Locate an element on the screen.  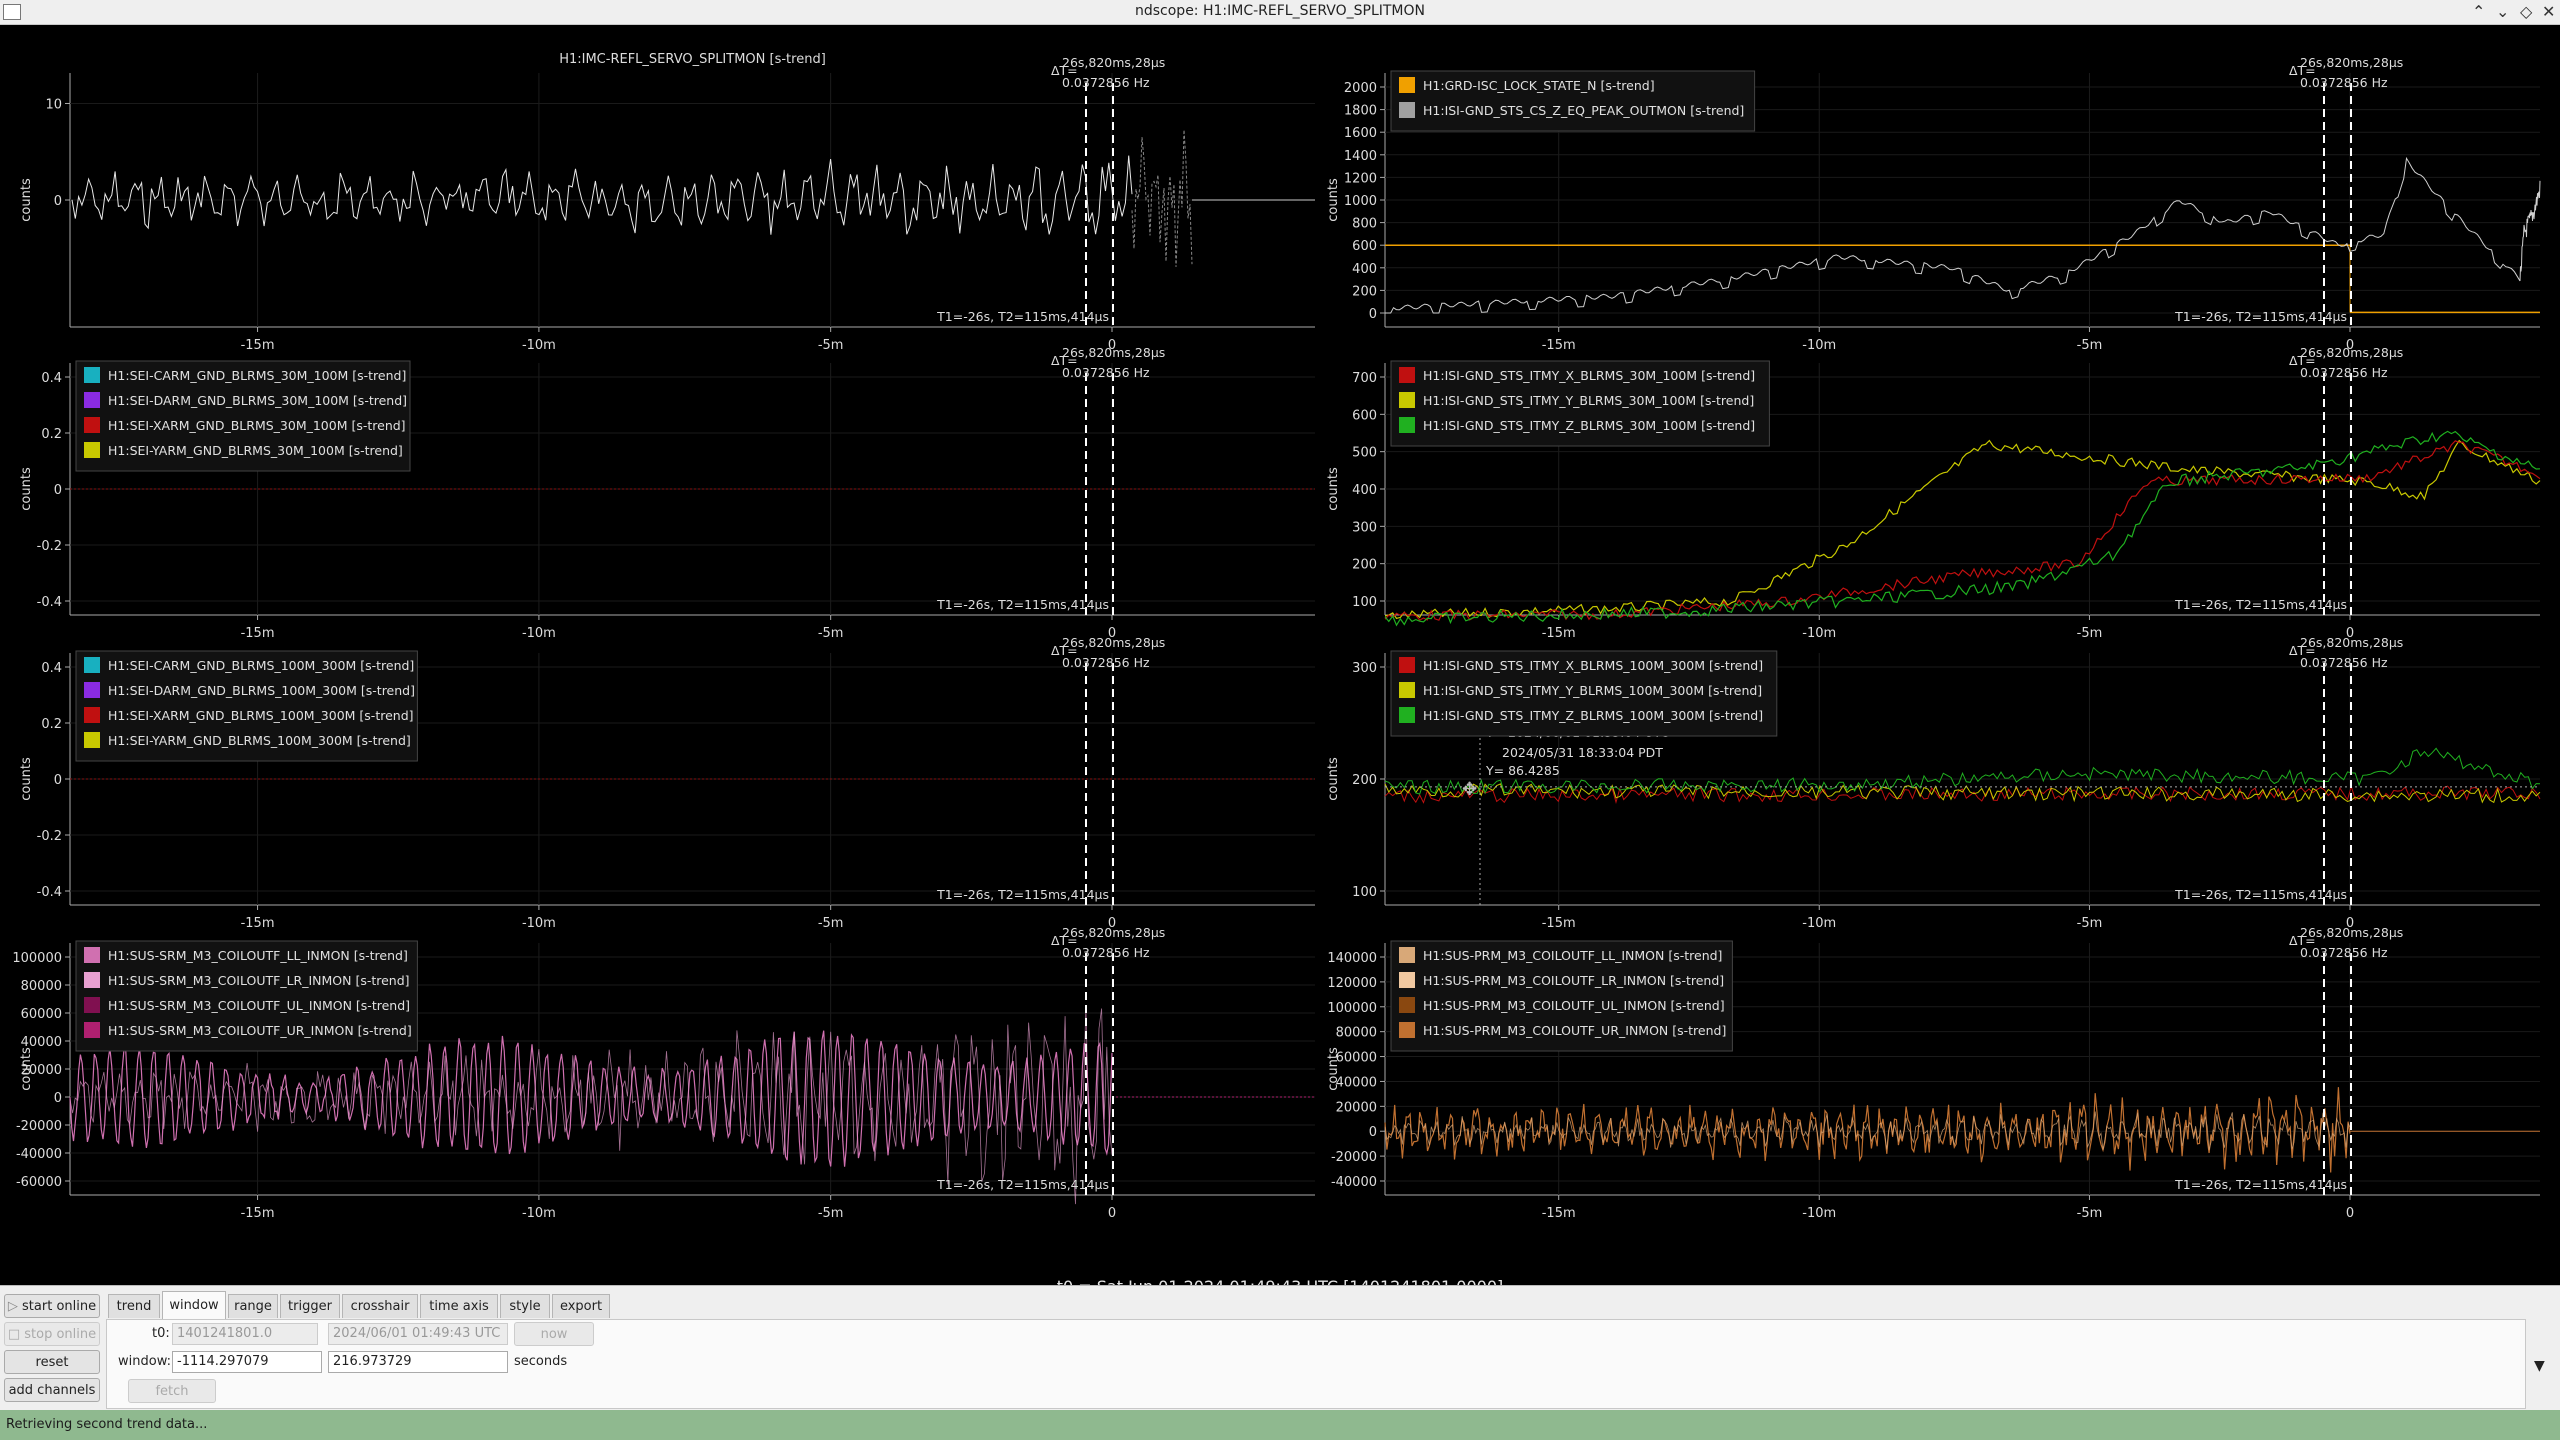
now-button: now is located at coordinates (554, 1334).